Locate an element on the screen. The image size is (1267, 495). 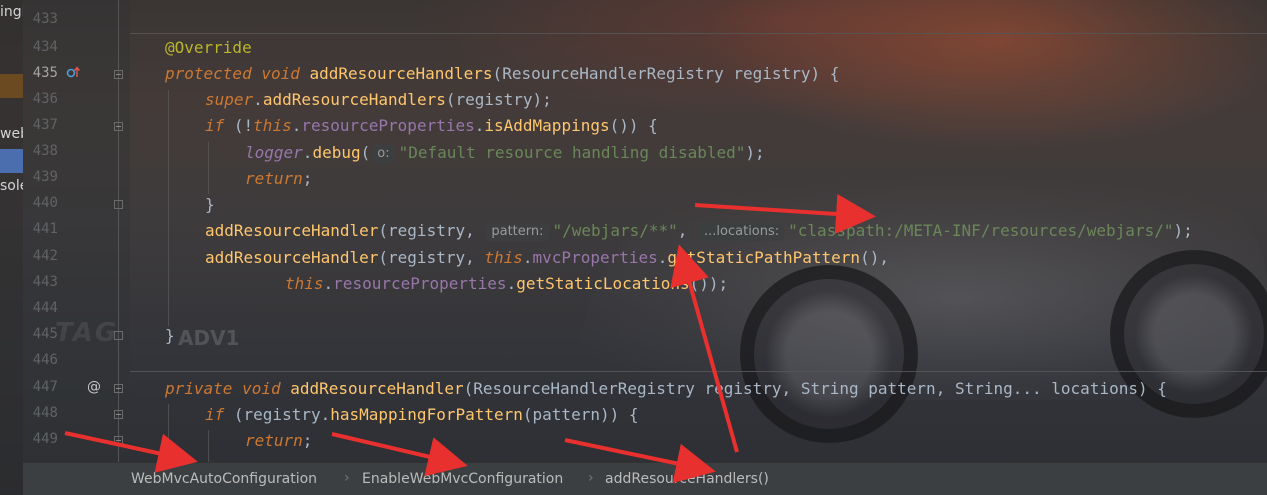
arrow-to-mvc-properties is located at coordinates (704, 348).